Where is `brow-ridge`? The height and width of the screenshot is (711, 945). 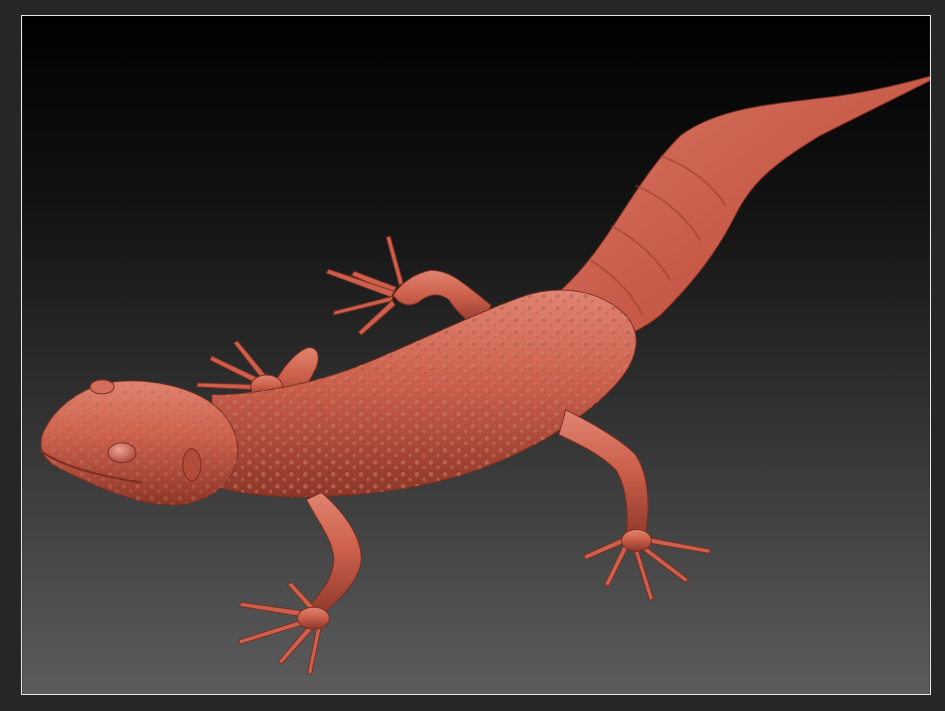 brow-ridge is located at coordinates (102, 387).